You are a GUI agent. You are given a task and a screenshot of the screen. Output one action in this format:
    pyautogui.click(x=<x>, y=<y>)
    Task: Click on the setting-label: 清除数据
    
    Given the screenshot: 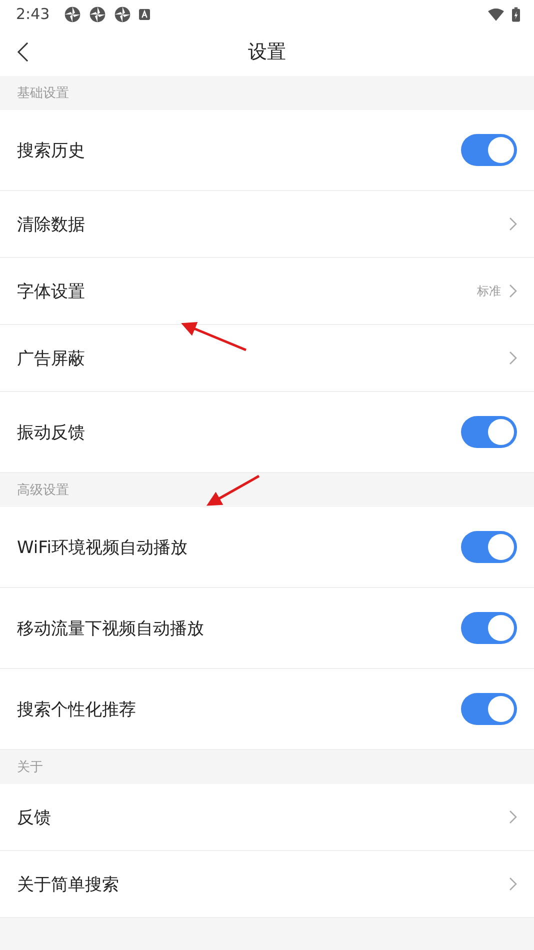 What is the action you would take?
    pyautogui.click(x=51, y=225)
    